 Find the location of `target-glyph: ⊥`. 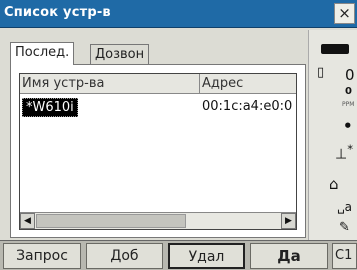

target-glyph: ⊥ is located at coordinates (341, 154).